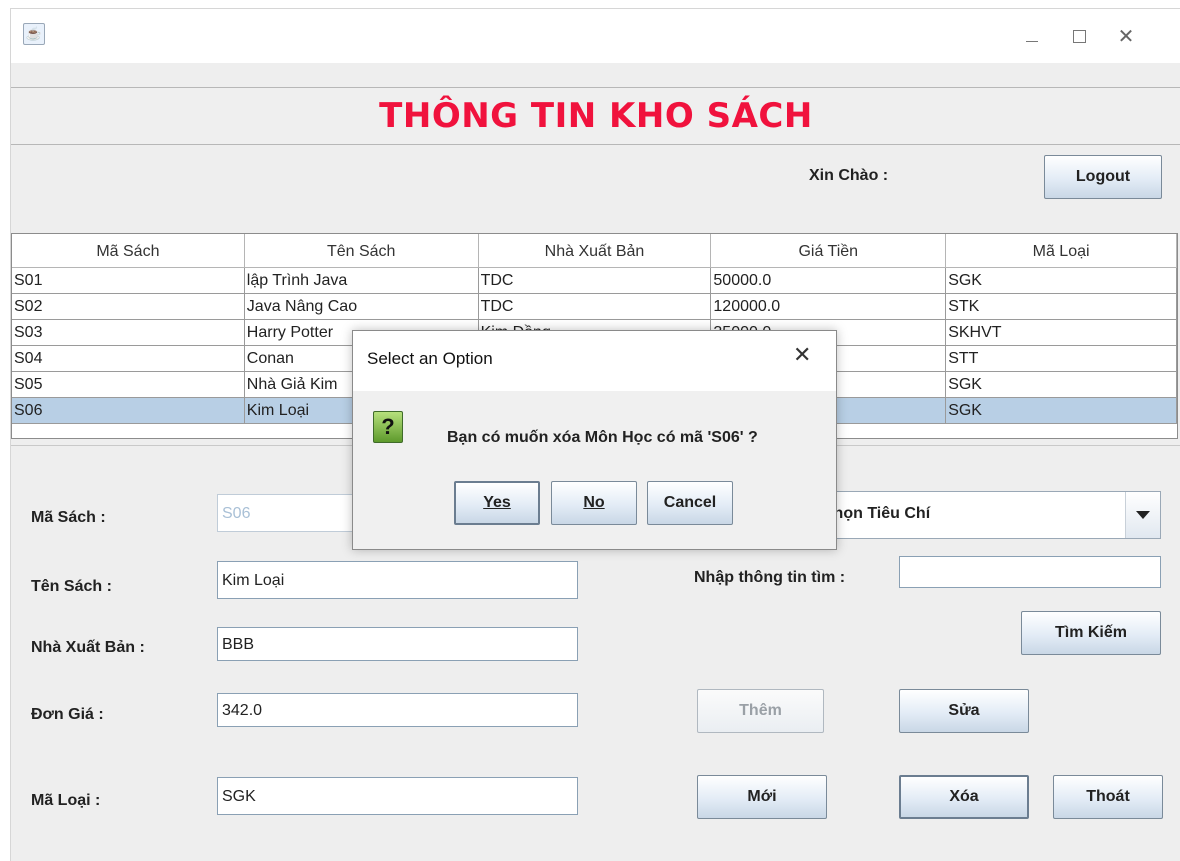 The height and width of the screenshot is (861, 1180). I want to click on new-button: Mới, so click(762, 797).